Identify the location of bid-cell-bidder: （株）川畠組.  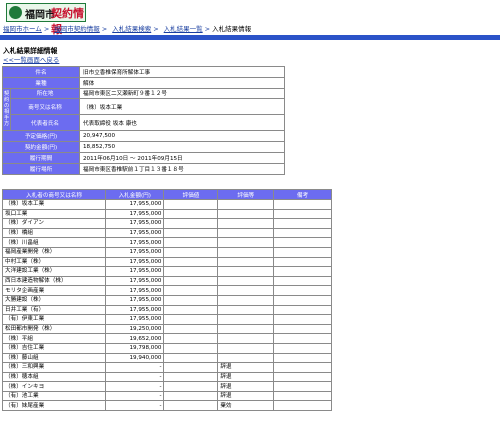
(54, 242).